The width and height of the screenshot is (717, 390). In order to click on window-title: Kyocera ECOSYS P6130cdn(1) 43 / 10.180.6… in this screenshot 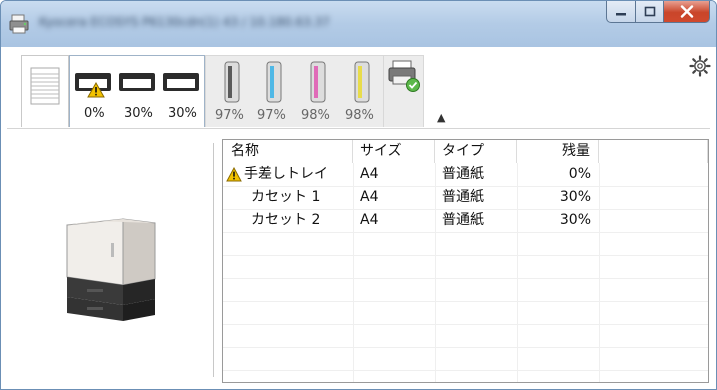, I will do `click(184, 22)`.